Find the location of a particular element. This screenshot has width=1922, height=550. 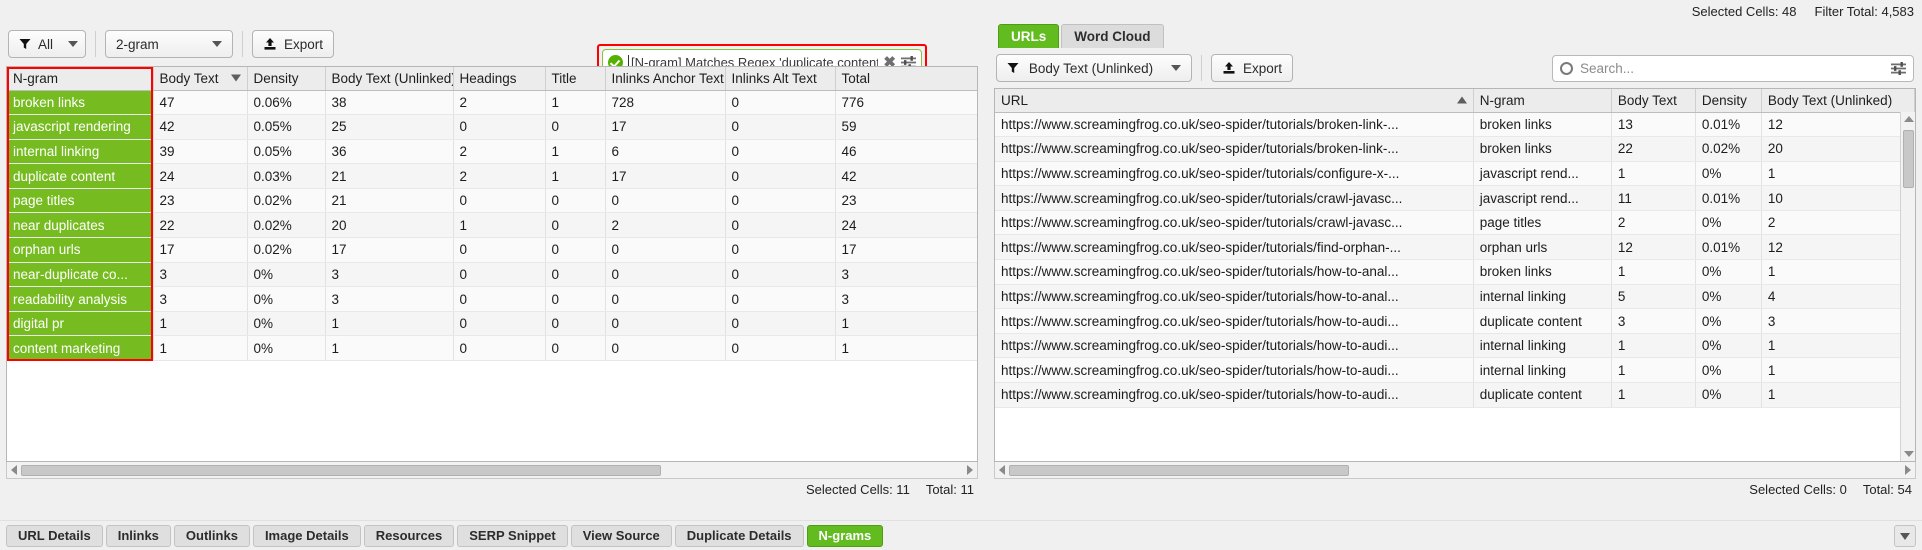

cell-value: orphan urls is located at coordinates (1542, 247).